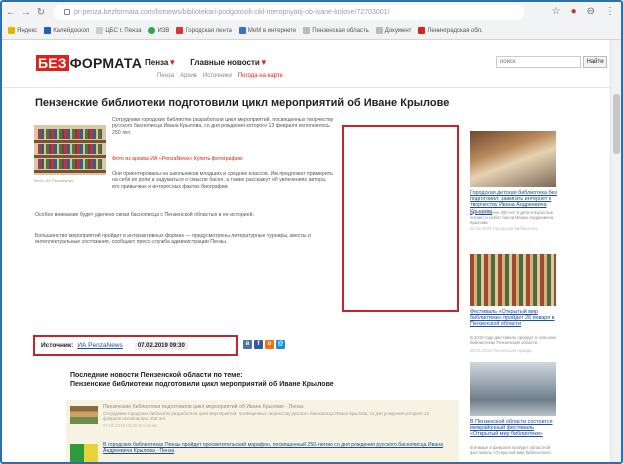 The image size is (623, 464). What do you see at coordinates (595, 62) in the screenshot?
I see `search-button: Найти` at bounding box center [595, 62].